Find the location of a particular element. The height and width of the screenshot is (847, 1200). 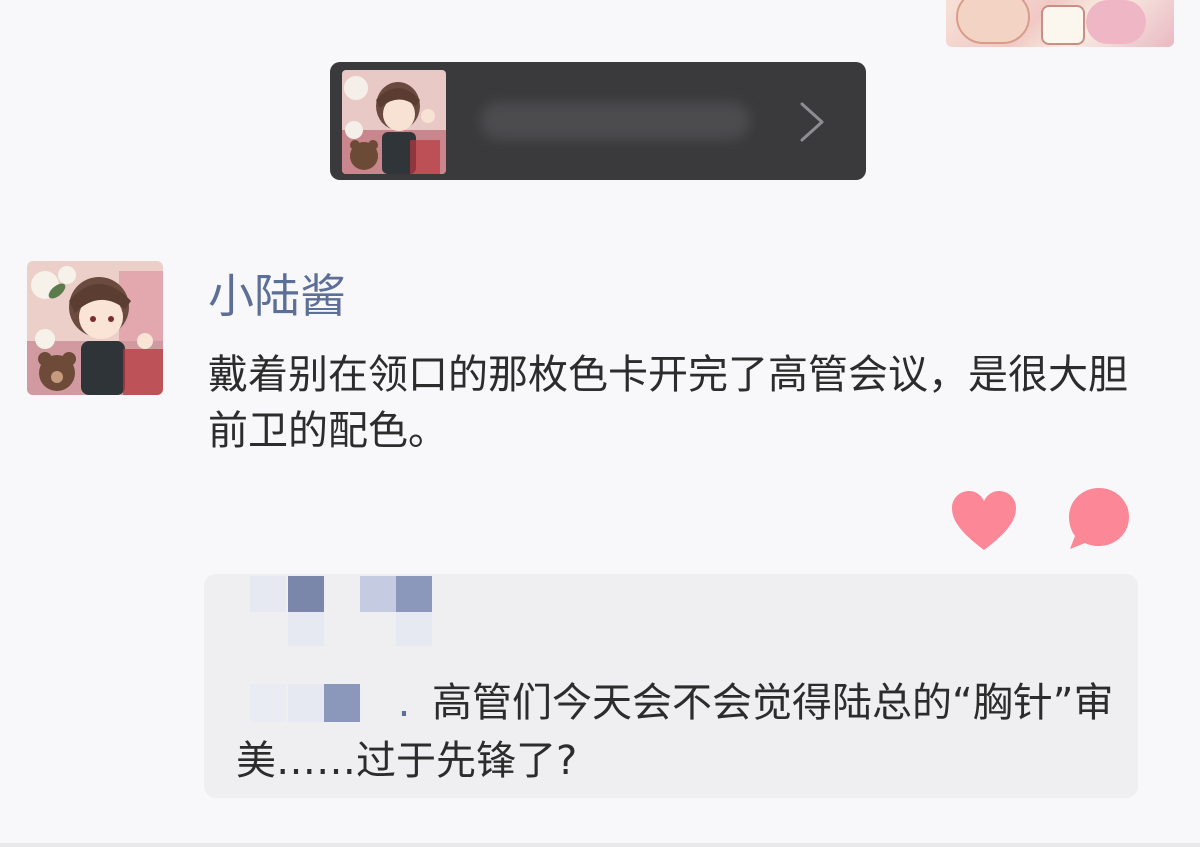

post-text: 戴着别在领口的那枚色卡开完了高管会议，是很大胆前卫的配色。 is located at coordinates (668, 403).